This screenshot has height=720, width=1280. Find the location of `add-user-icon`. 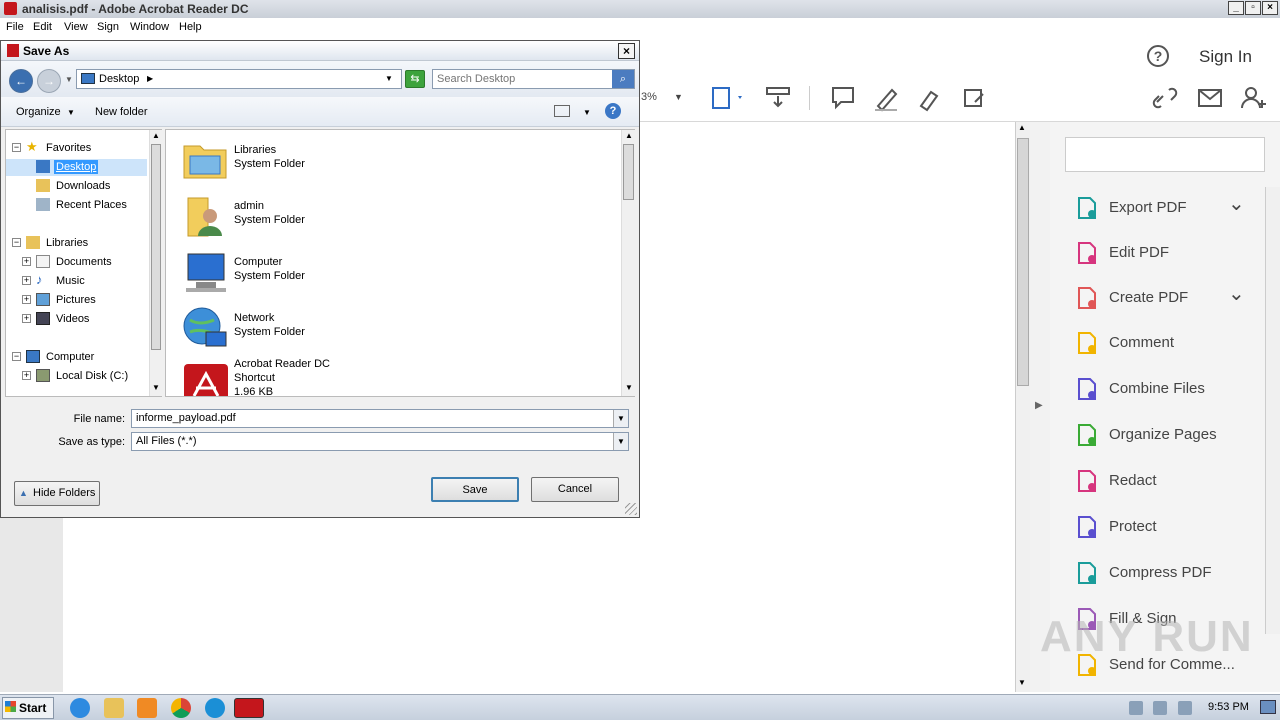

add-user-icon is located at coordinates (1254, 98).